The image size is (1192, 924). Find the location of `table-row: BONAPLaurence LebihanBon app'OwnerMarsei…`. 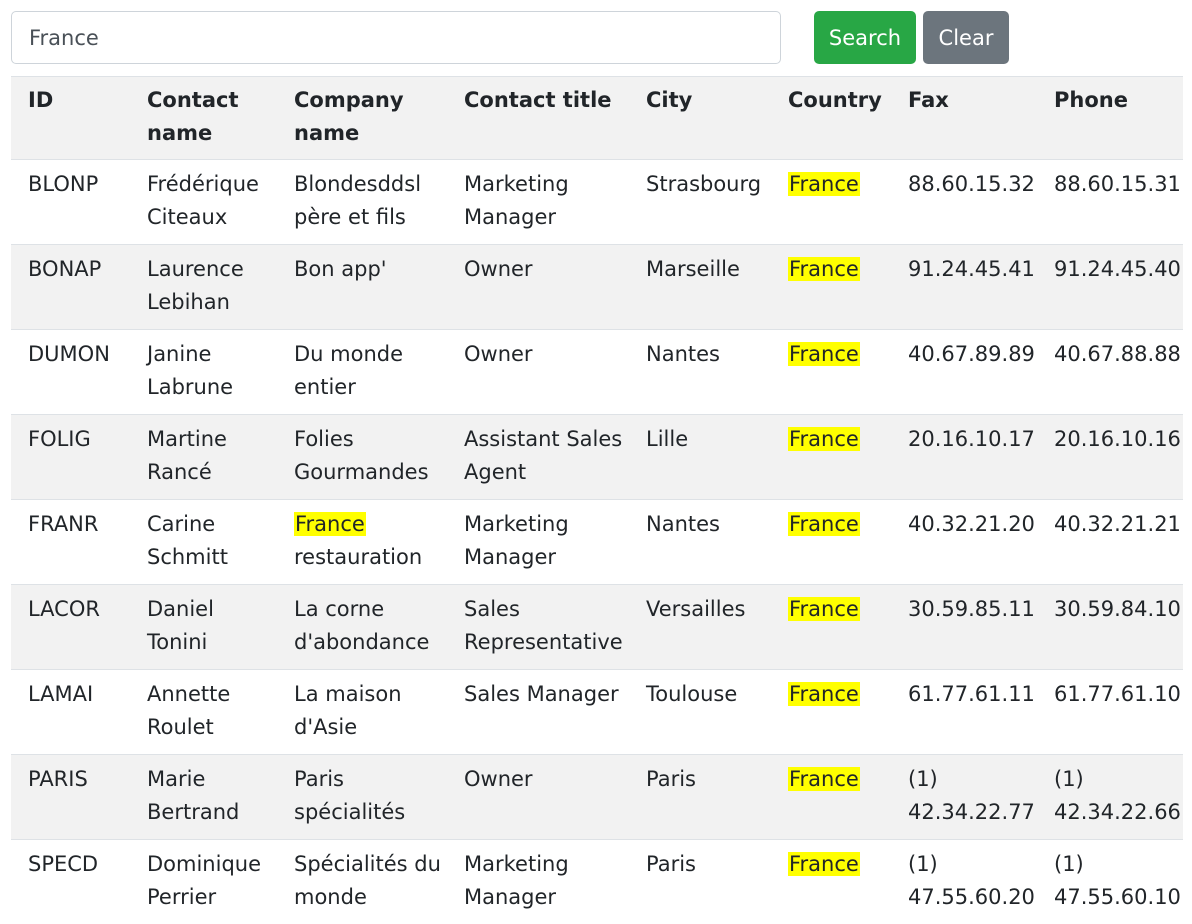

table-row: BONAPLaurence LebihanBon app'OwnerMarsei… is located at coordinates (597, 287).